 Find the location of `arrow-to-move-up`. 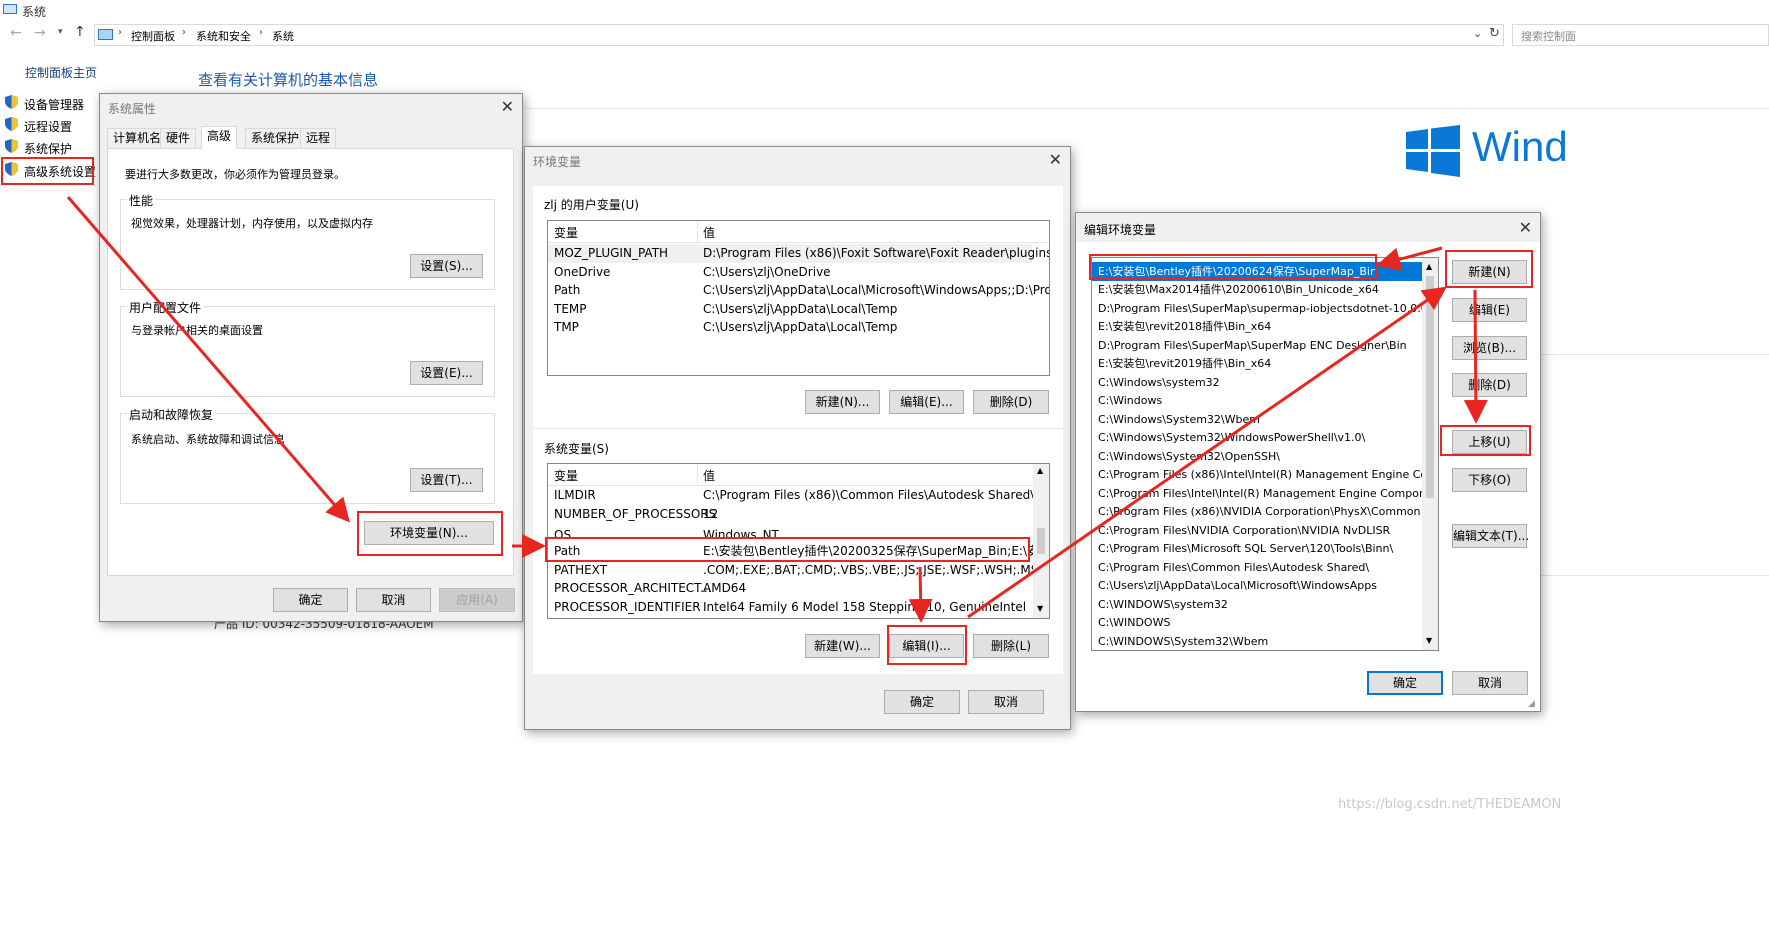

arrow-to-move-up is located at coordinates (1475, 356).